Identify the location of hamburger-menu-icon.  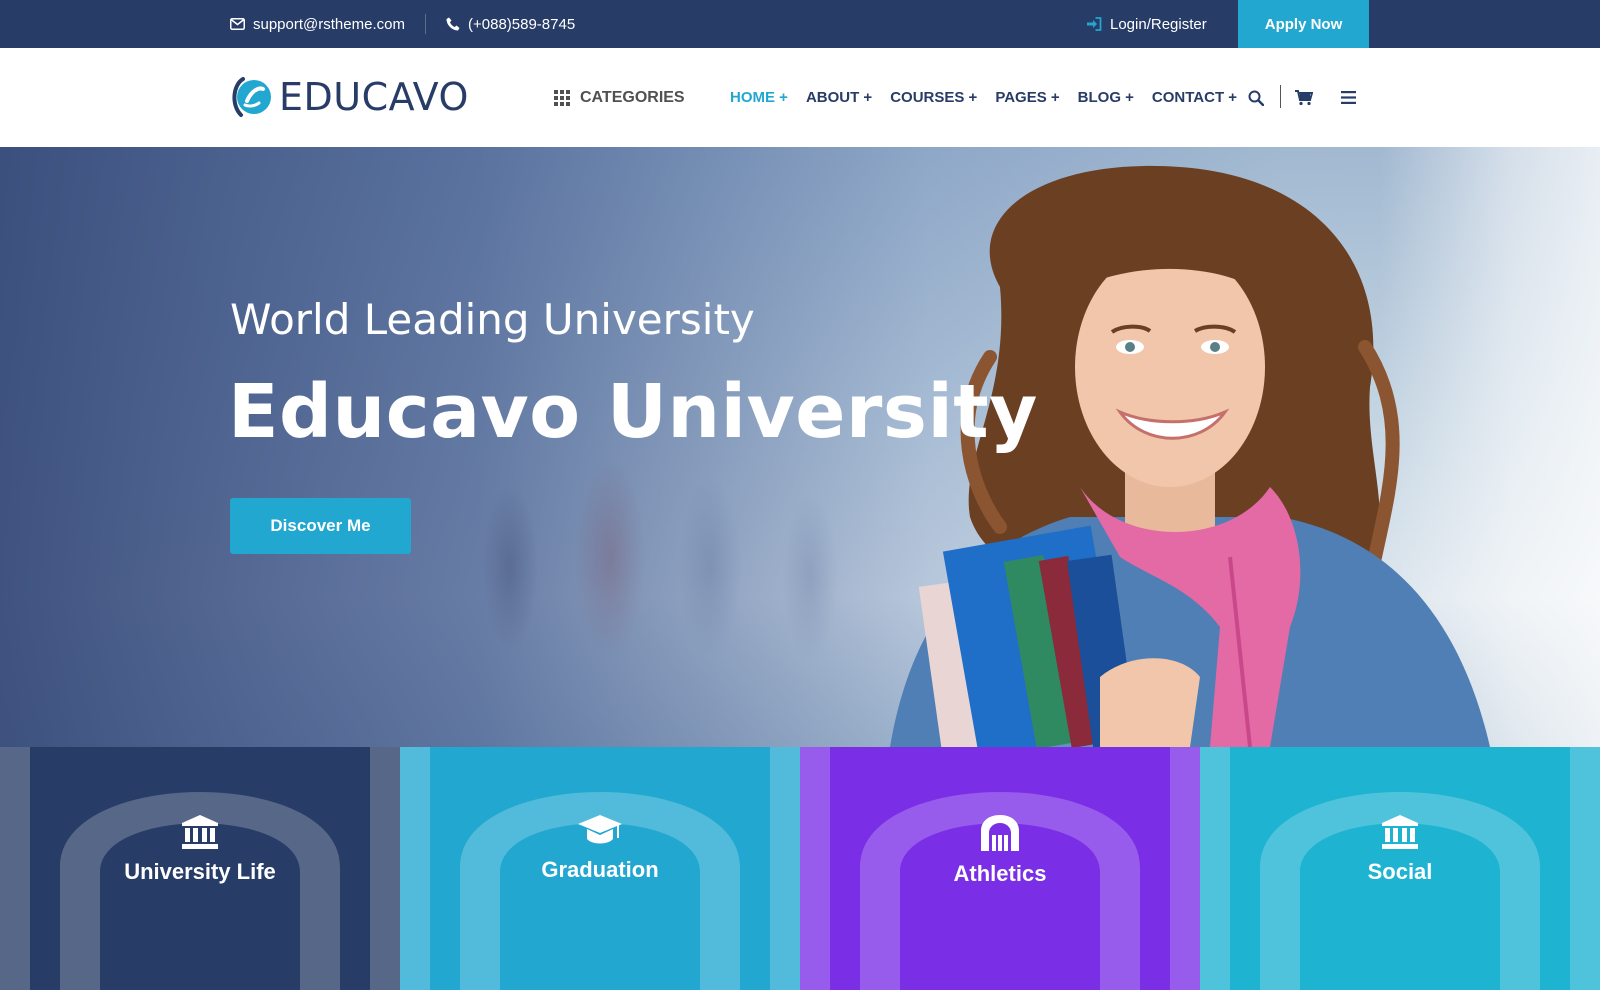
(1348, 97).